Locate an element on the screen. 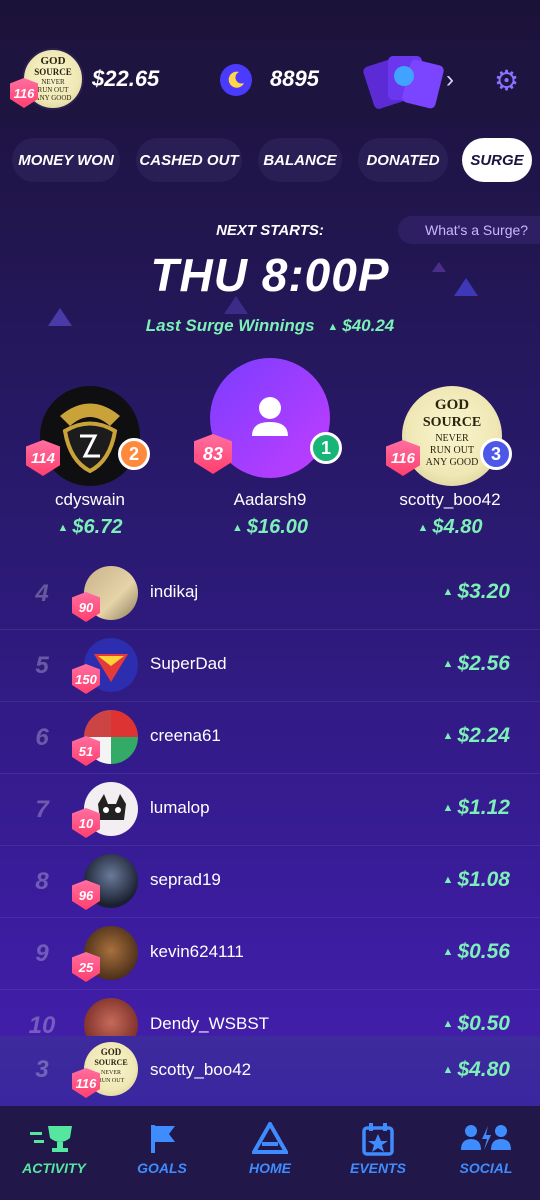  podium-amount-1: ▲ $16.00 is located at coordinates (270, 527).